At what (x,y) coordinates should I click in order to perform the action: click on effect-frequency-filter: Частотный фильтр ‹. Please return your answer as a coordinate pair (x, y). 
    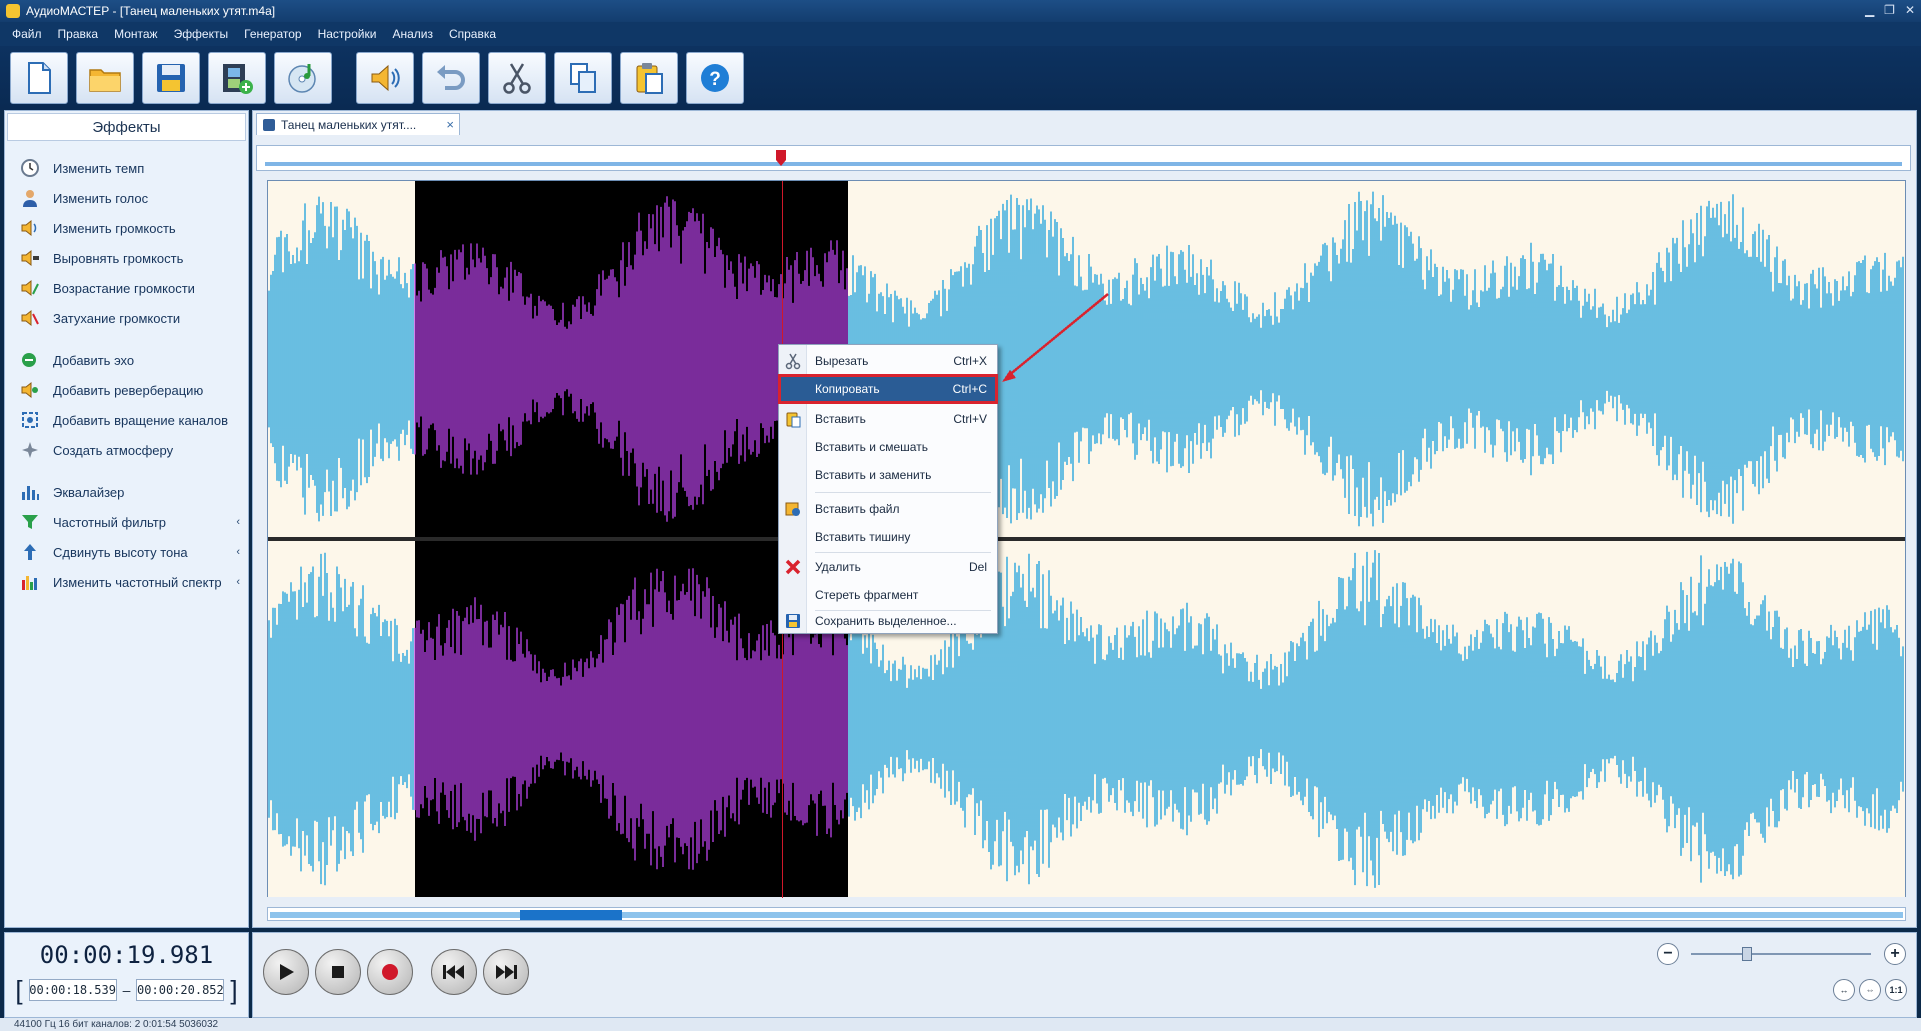
    Looking at the image, I should click on (126, 522).